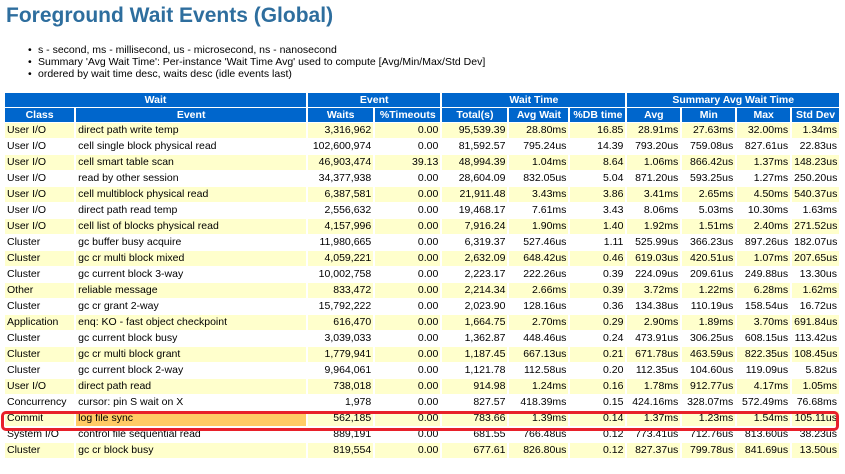 The image size is (845, 474). Describe the element at coordinates (341, 323) in the screenshot. I see `value-cell: 616,470` at that location.